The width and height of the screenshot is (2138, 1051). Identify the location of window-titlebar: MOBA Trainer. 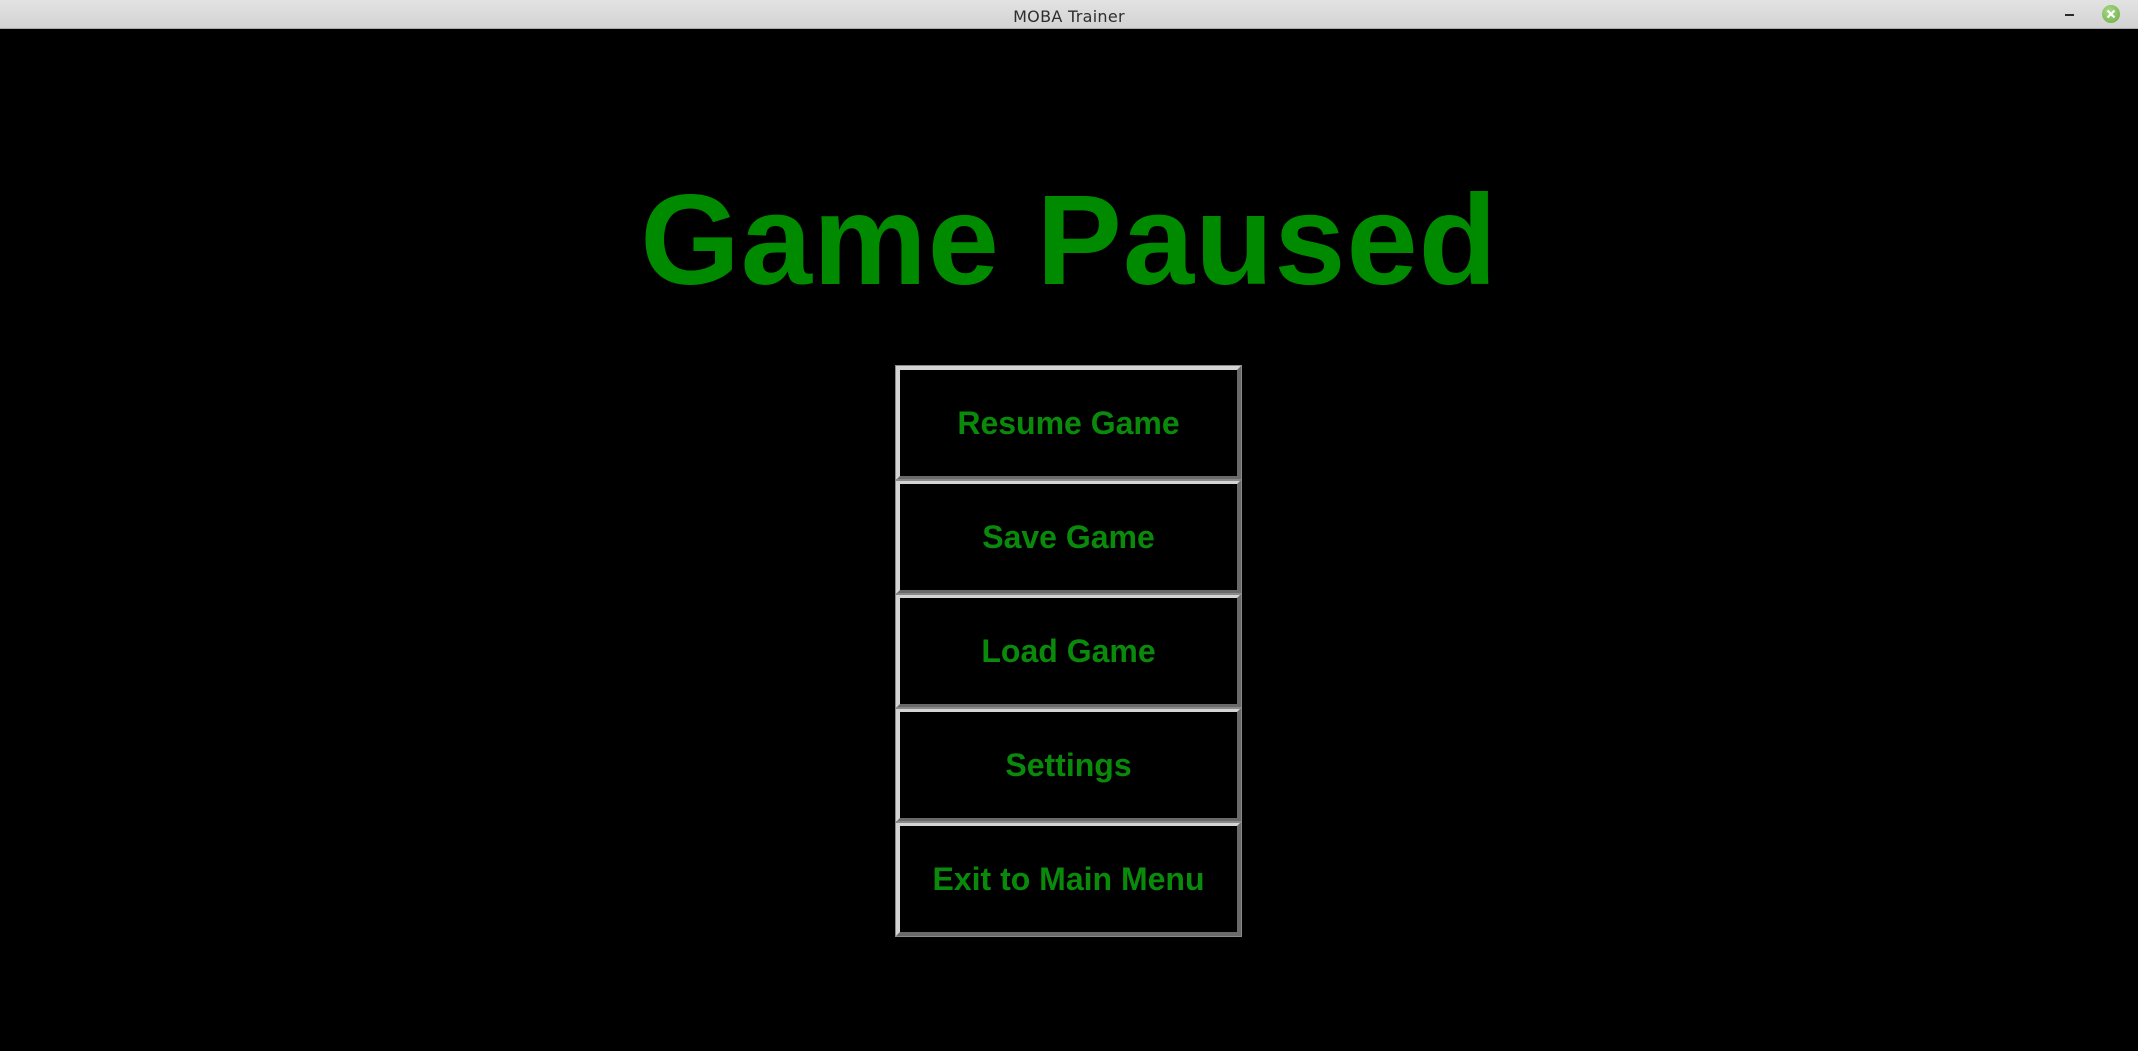
(1069, 14).